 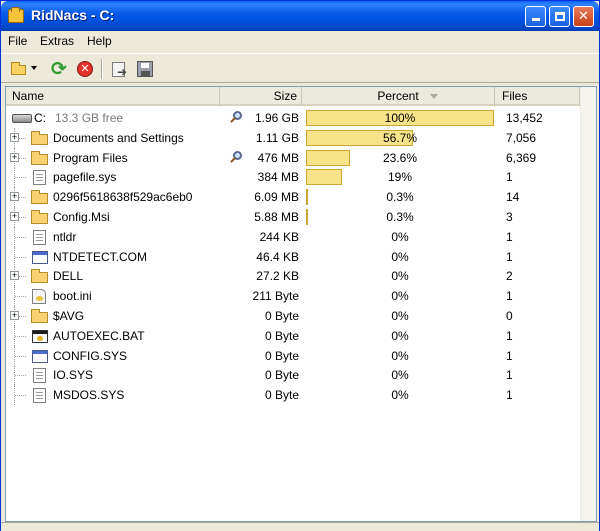 I want to click on item-name: NTDETECT.COM, so click(x=100, y=257).